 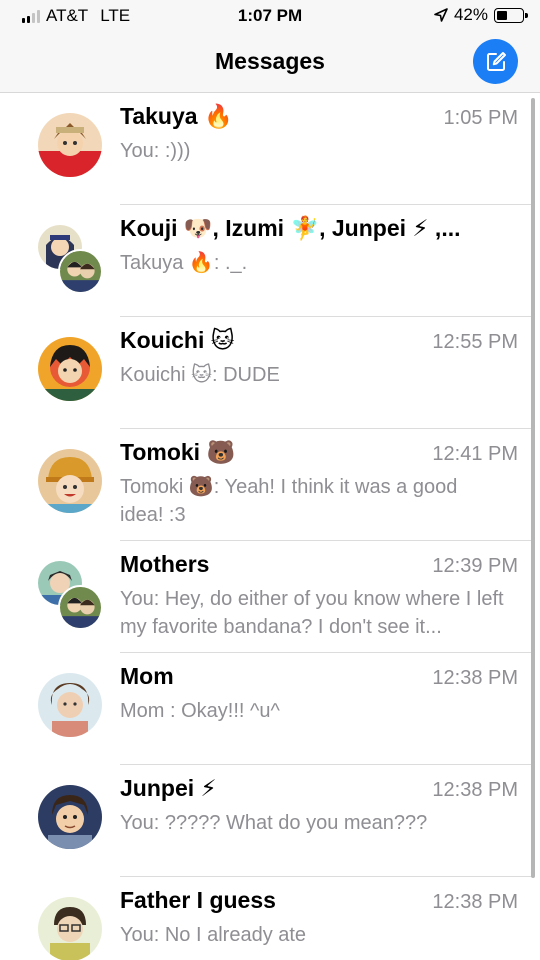 What do you see at coordinates (475, 342) in the screenshot?
I see `timestamp: 12:55 PM` at bounding box center [475, 342].